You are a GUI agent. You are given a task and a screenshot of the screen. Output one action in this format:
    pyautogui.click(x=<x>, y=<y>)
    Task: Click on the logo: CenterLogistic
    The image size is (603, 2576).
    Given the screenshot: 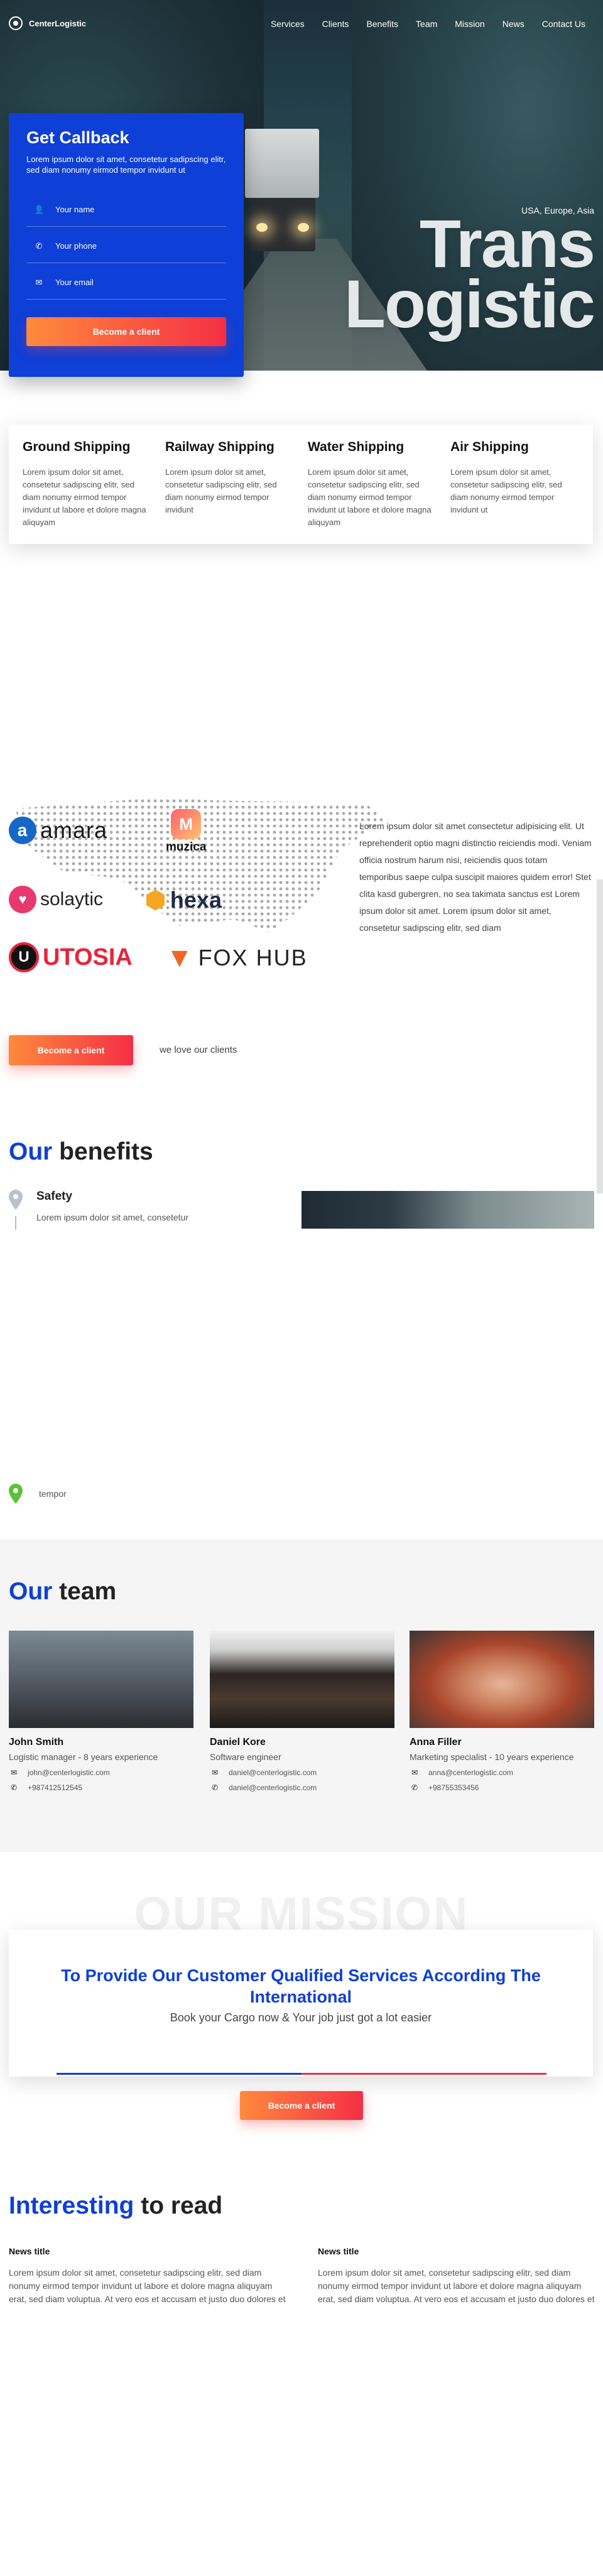 What is the action you would take?
    pyautogui.click(x=48, y=23)
    